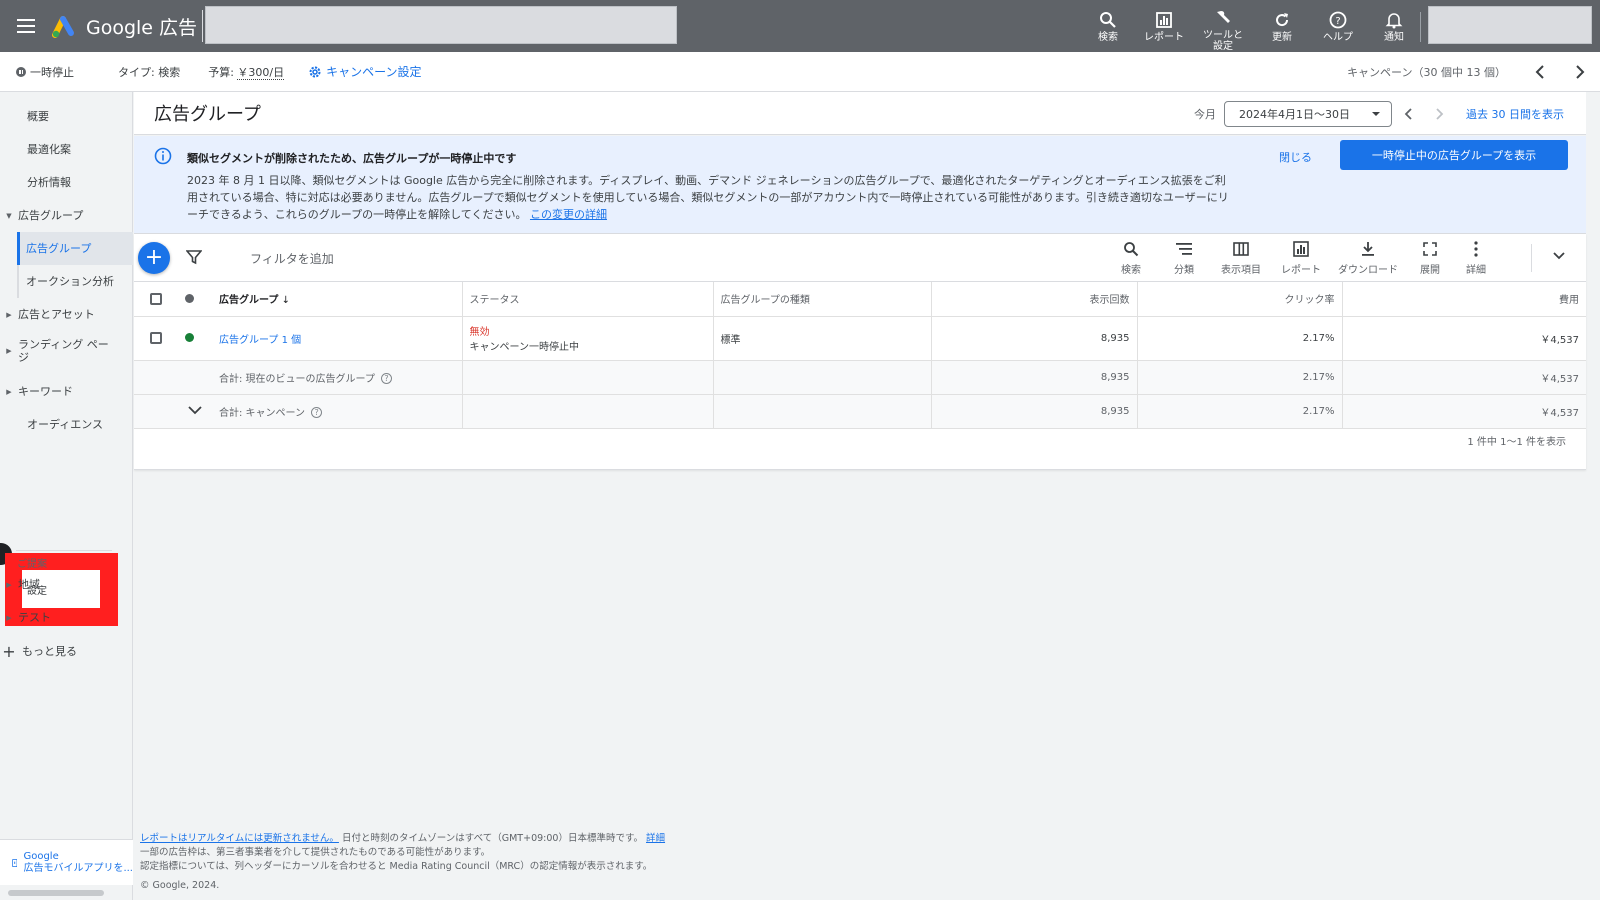 The height and width of the screenshot is (900, 1600). What do you see at coordinates (1394, 26) in the screenshot?
I see `top-notification-button: 通知` at bounding box center [1394, 26].